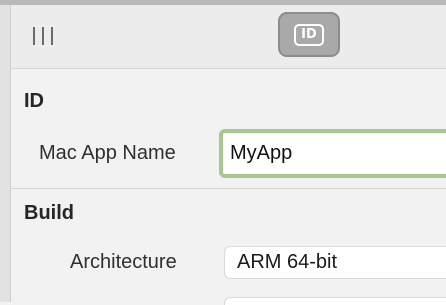  I want to click on build-section-title: Build, so click(49, 213).